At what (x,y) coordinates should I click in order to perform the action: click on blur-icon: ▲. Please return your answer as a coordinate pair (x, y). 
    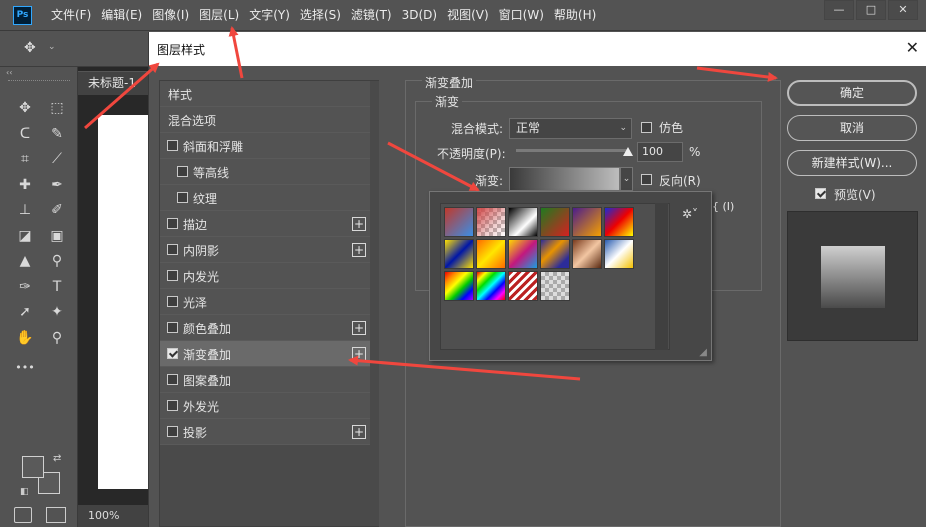
    Looking at the image, I should click on (25, 261).